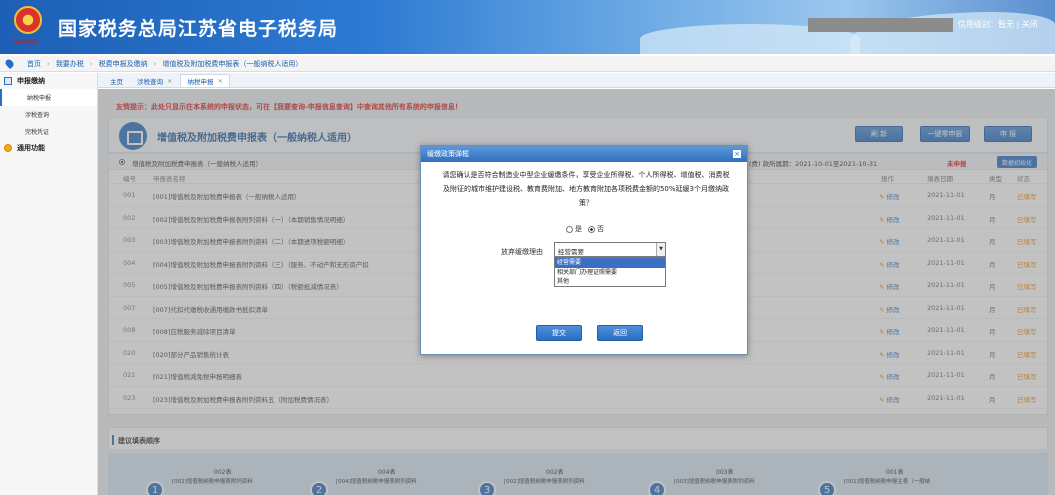 The height and width of the screenshot is (495, 1055). I want to click on dialog-header: 缓缴政策弹框 ×, so click(584, 154).